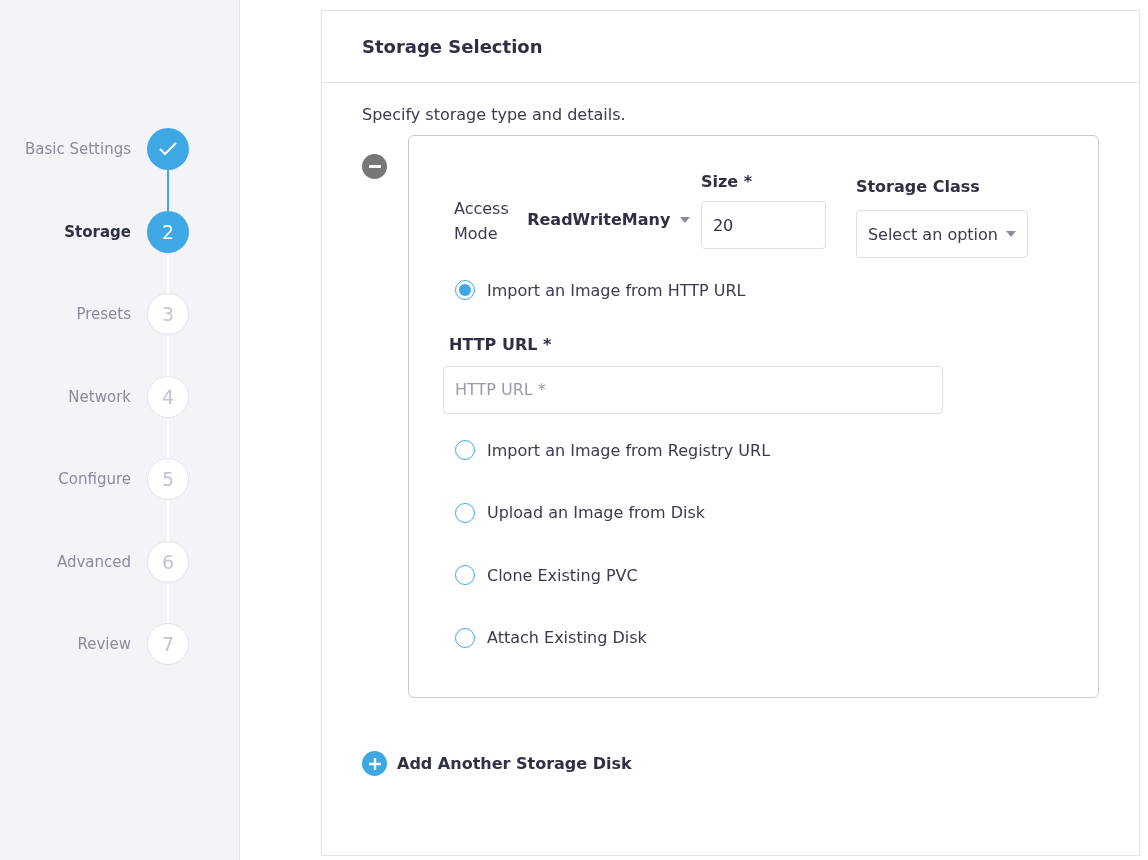  What do you see at coordinates (494, 114) in the screenshot?
I see `description-text: Specify storage type and details.` at bounding box center [494, 114].